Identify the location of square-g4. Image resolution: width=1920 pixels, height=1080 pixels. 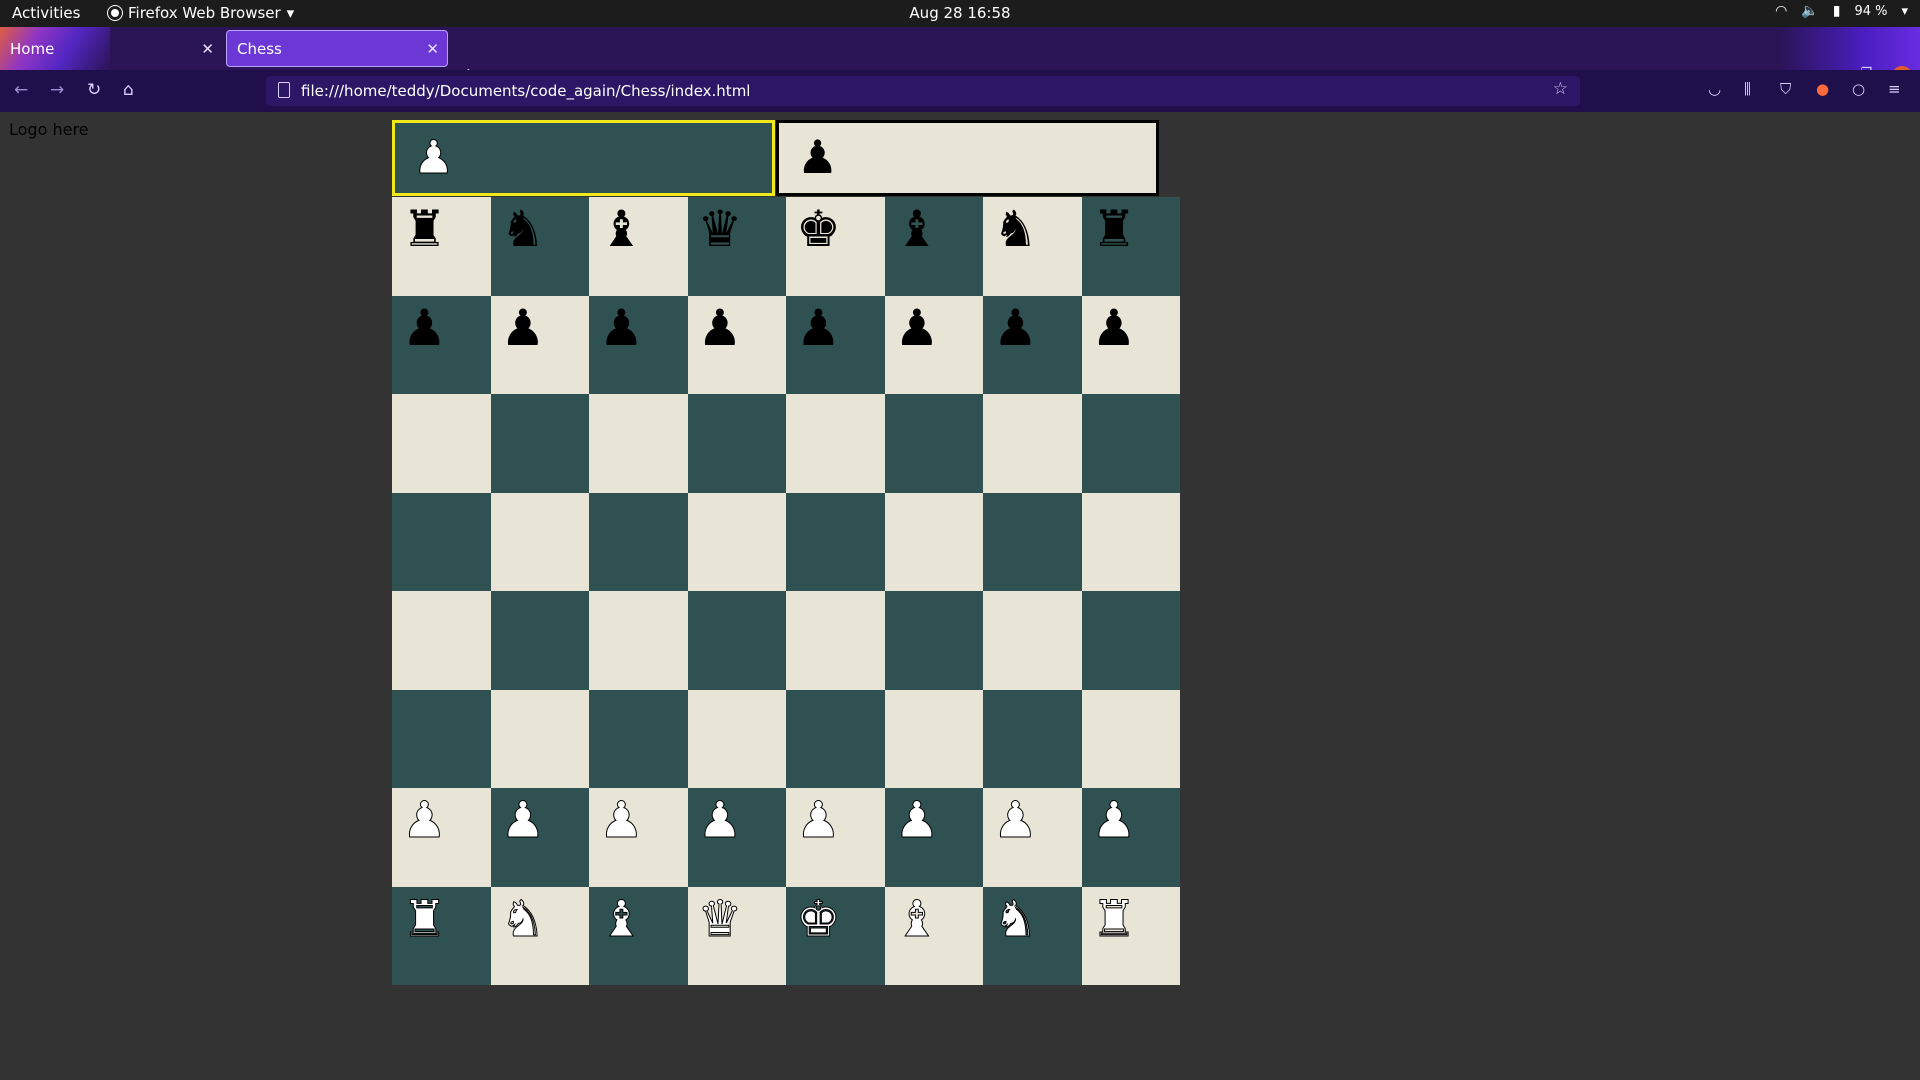
(1032, 640).